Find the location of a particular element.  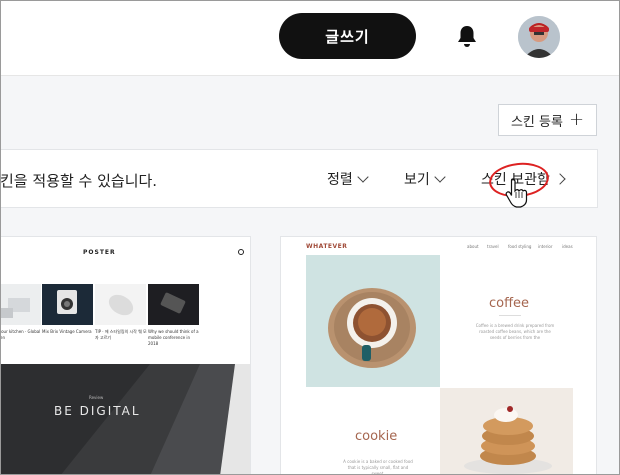

register-skin-label: 스킨 등록 is located at coordinates (536, 122).